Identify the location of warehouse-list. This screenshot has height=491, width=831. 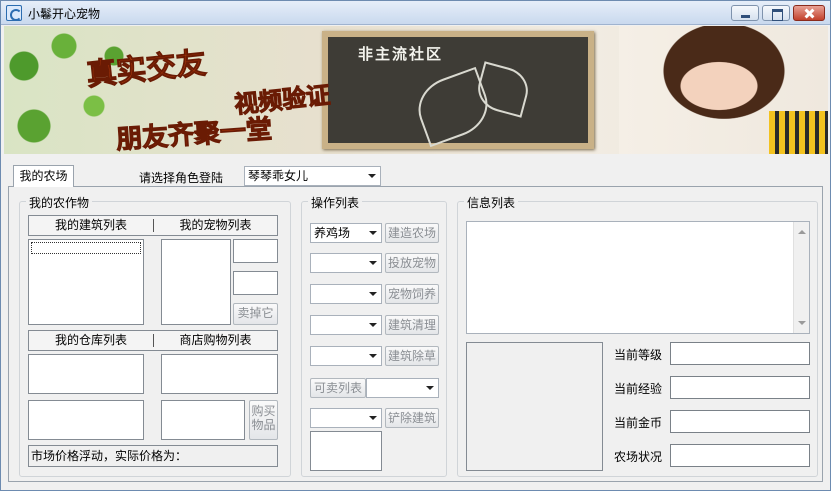
(86, 374).